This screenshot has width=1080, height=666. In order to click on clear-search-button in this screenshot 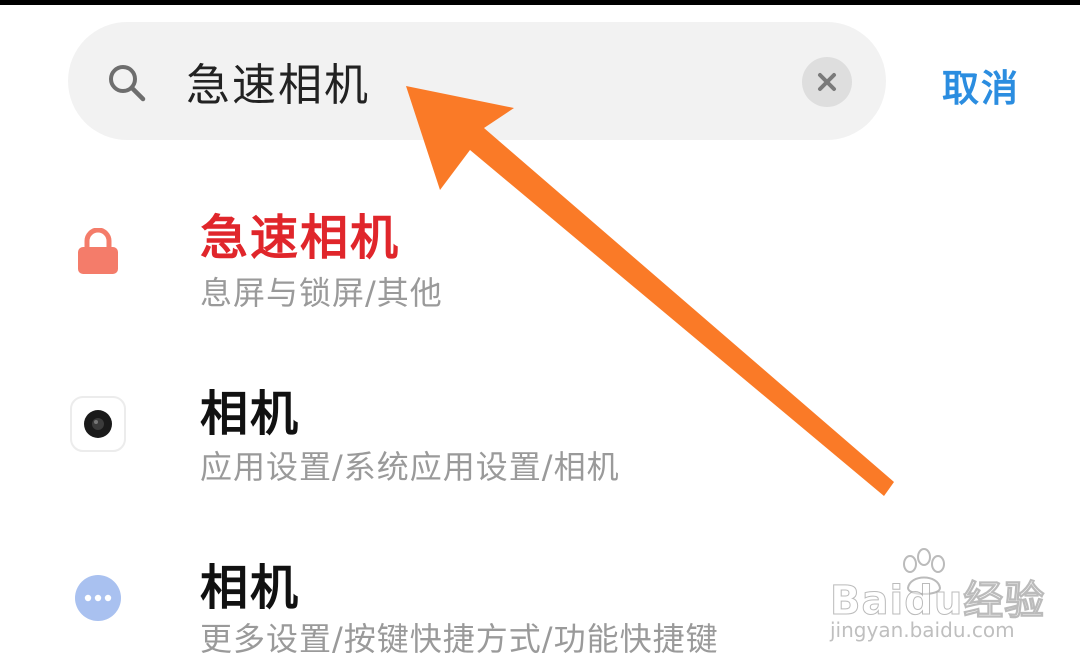, I will do `click(827, 82)`.